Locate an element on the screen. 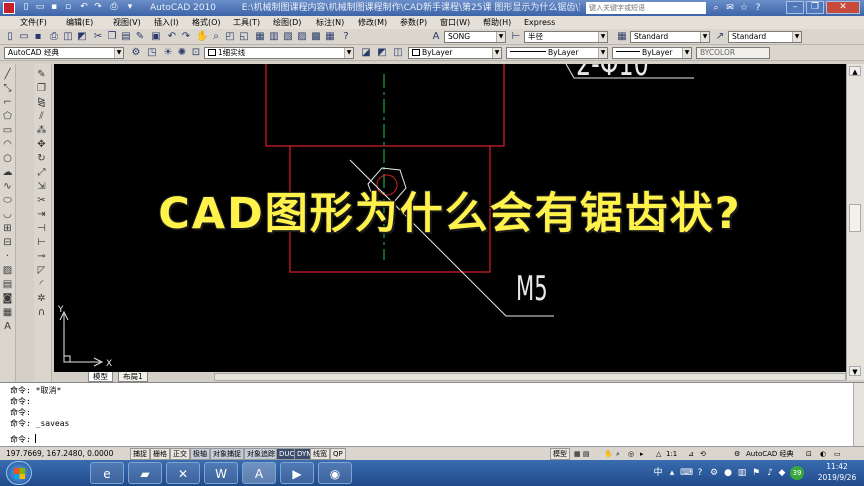 This screenshot has width=864, height=486. break-icon: ⊢ is located at coordinates (41, 242).